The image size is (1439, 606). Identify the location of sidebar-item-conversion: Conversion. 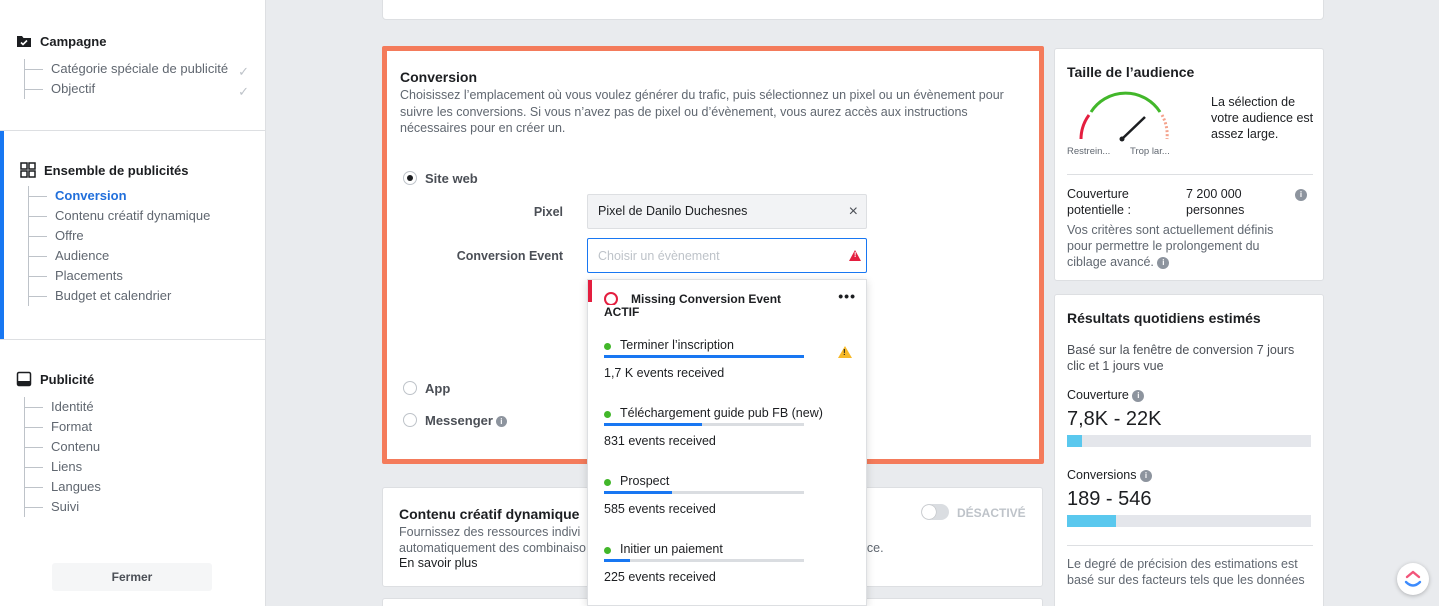
(147, 196).